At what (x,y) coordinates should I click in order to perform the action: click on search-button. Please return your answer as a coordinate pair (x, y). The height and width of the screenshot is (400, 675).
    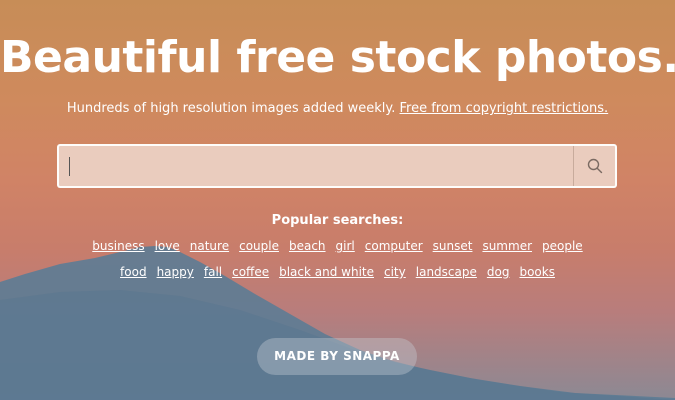
    Looking at the image, I should click on (594, 166).